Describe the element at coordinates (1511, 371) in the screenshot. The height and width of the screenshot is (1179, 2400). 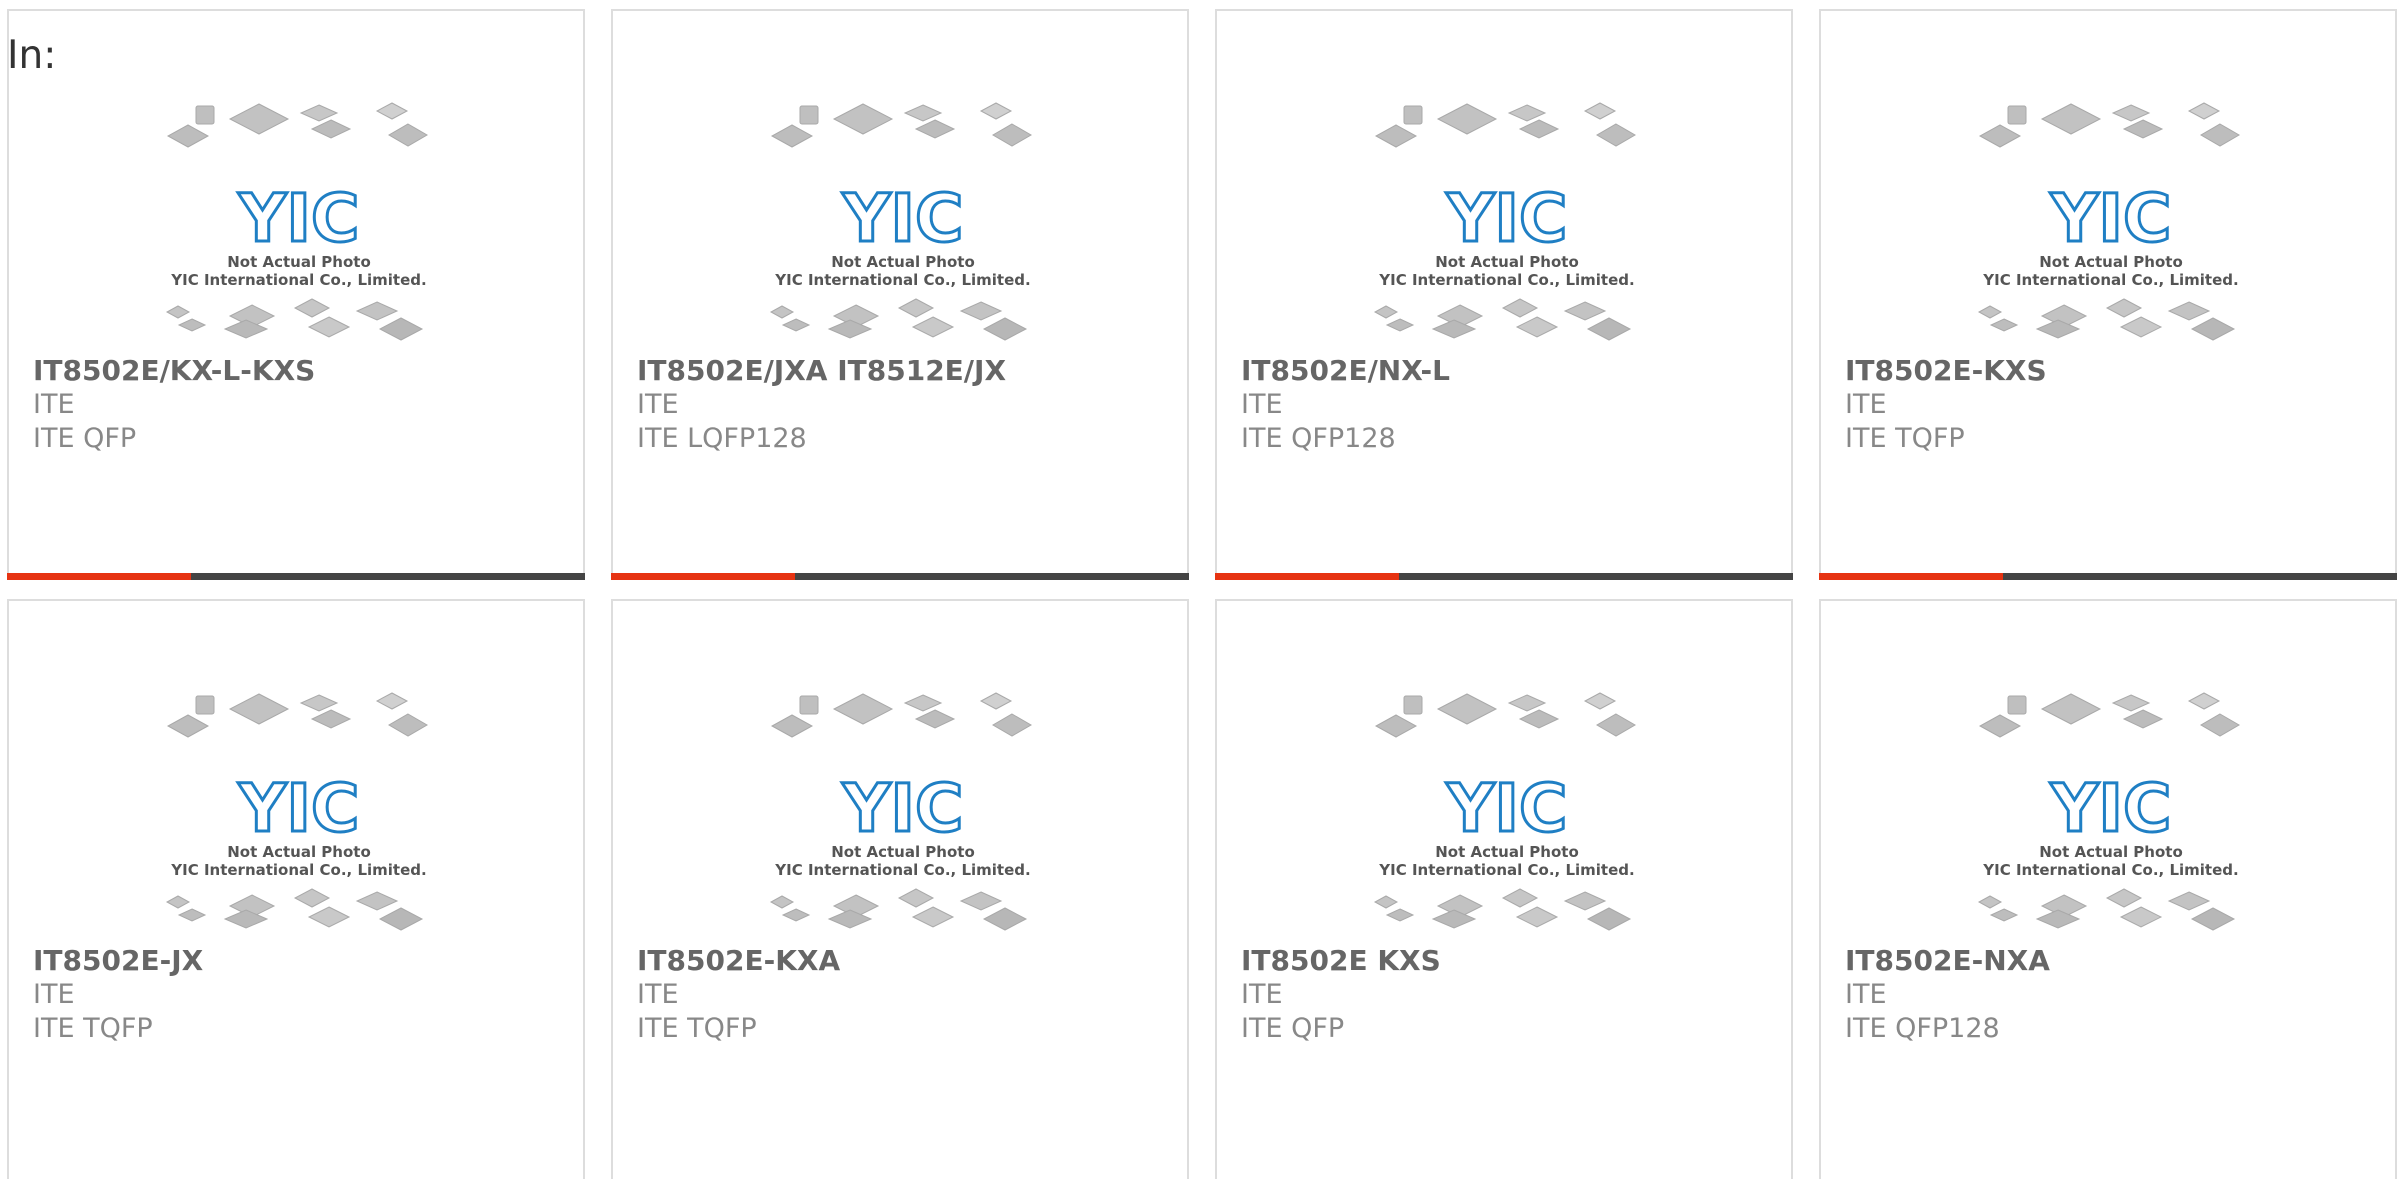
I see `part-number: IT8502E/NX-L` at that location.